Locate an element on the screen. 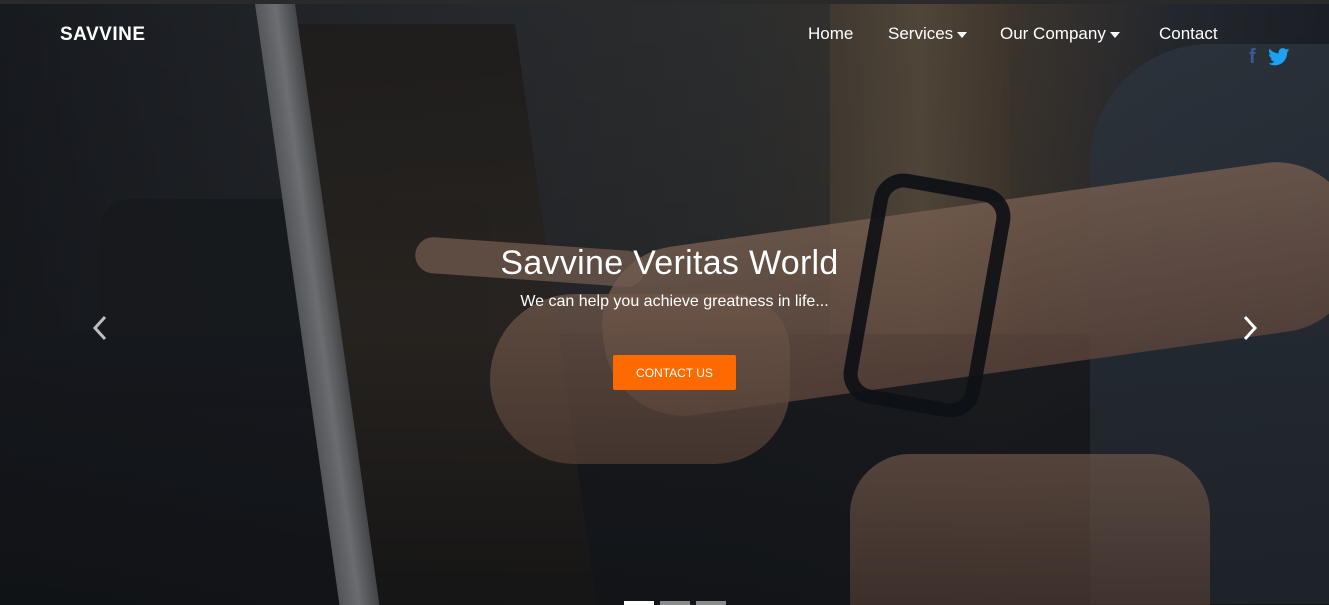  carousel-next-button is located at coordinates (1250, 328).